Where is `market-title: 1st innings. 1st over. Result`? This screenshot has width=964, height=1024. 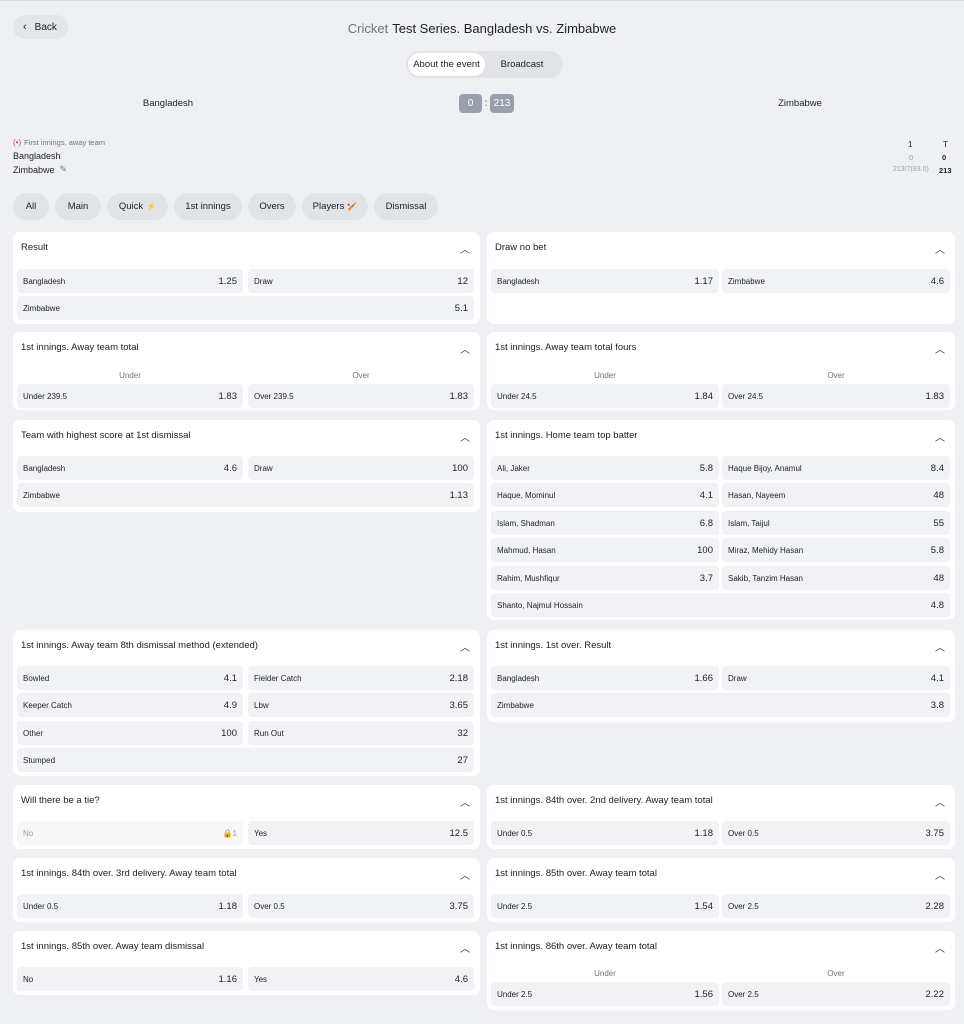 market-title: 1st innings. 1st over. Result is located at coordinates (553, 645).